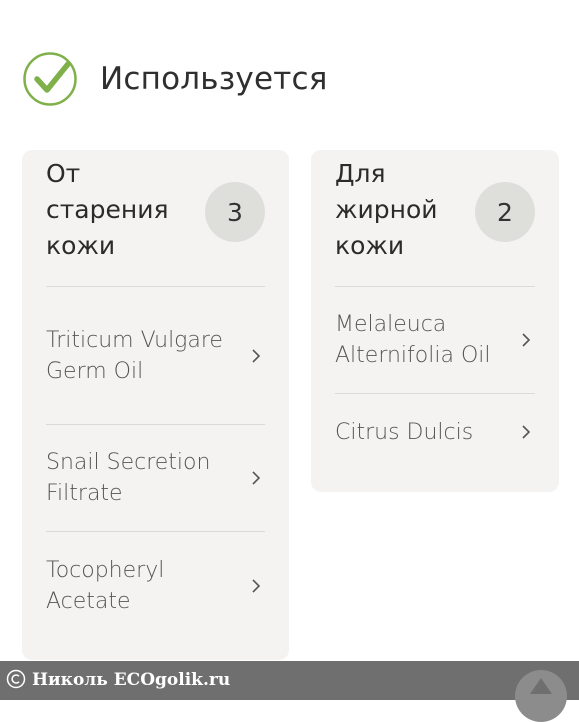 The image size is (579, 722). What do you see at coordinates (541, 686) in the screenshot?
I see `arrow-up-icon` at bounding box center [541, 686].